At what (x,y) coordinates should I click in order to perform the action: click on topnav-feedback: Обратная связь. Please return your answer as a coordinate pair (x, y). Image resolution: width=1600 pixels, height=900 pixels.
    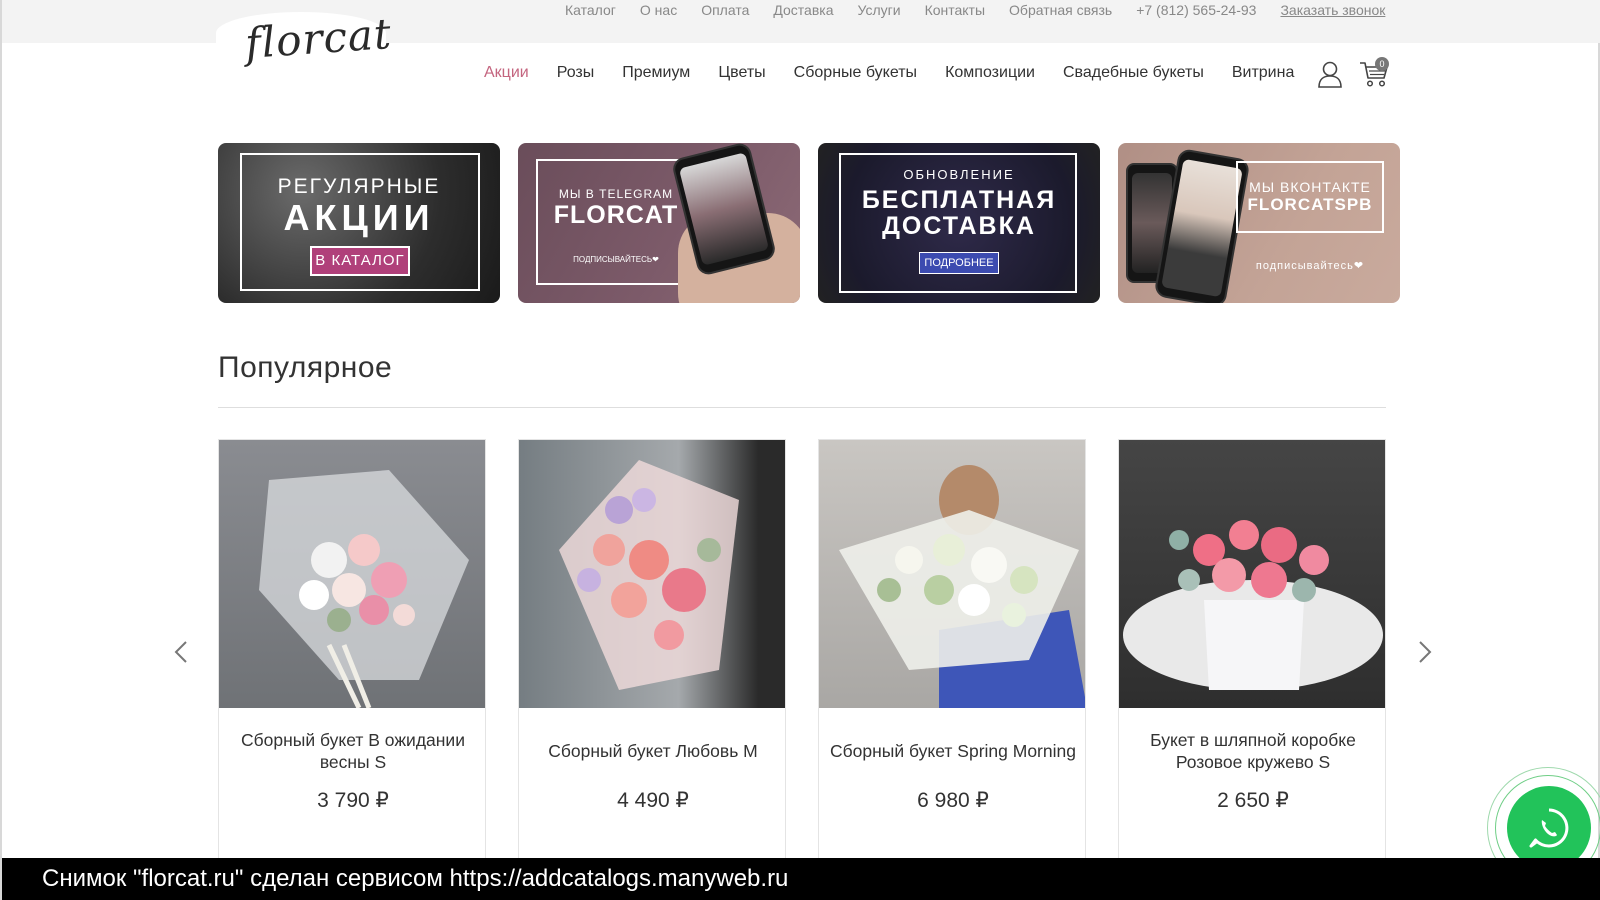
    Looking at the image, I should click on (1060, 10).